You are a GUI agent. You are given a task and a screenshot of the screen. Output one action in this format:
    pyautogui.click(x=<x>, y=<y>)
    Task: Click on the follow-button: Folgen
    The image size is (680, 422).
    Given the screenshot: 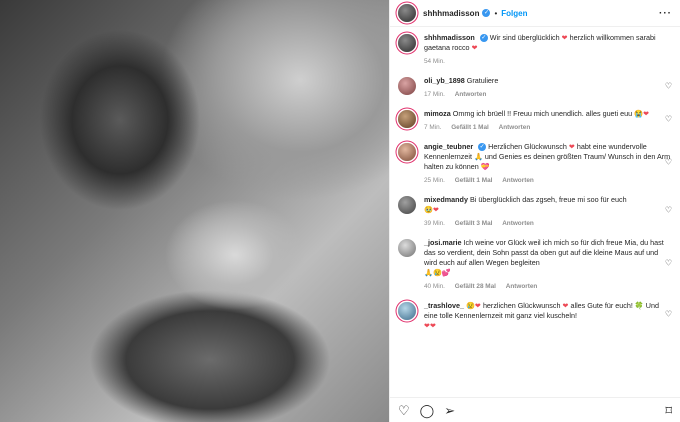 What is the action you would take?
    pyautogui.click(x=514, y=13)
    